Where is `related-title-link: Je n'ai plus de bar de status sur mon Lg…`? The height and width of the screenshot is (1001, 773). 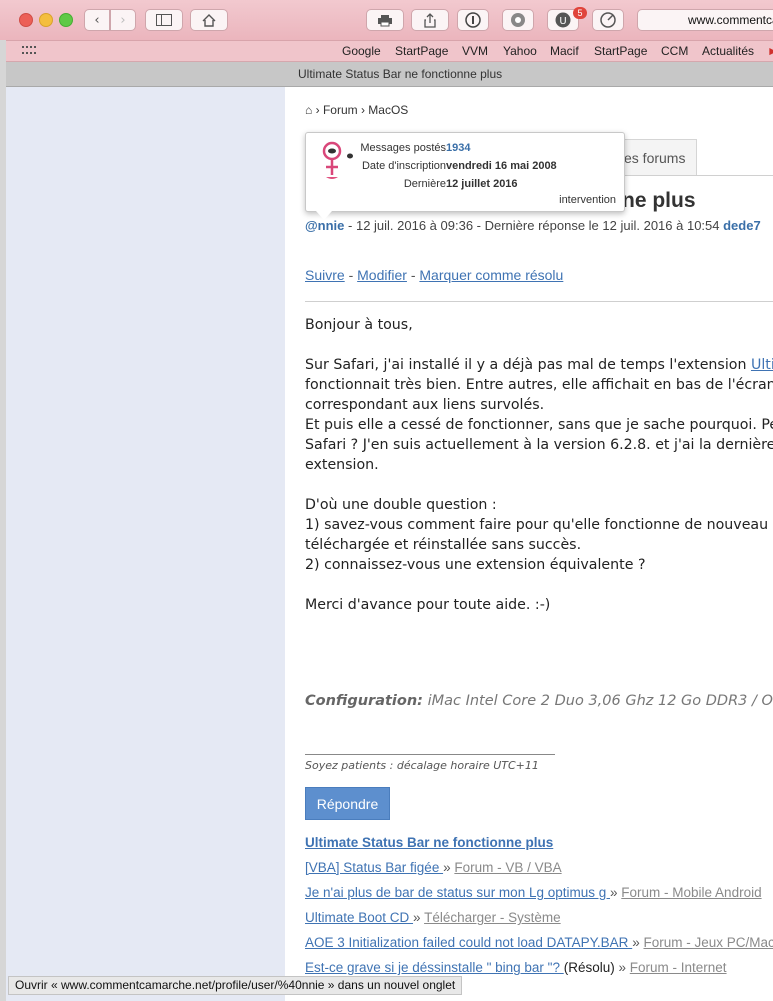 related-title-link: Je n'ai plus de bar de status sur mon Lg… is located at coordinates (457, 892).